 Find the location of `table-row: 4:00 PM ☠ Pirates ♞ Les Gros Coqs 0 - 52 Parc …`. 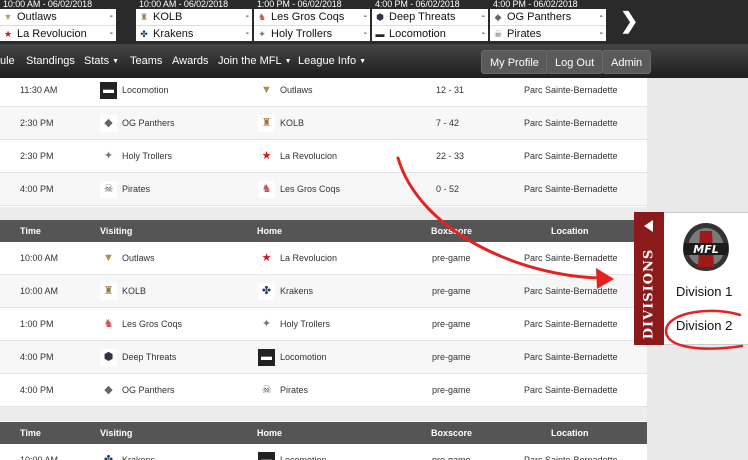

table-row: 4:00 PM ☠ Pirates ♞ Les Gros Coqs 0 - 52 Parc … is located at coordinates (323, 189).